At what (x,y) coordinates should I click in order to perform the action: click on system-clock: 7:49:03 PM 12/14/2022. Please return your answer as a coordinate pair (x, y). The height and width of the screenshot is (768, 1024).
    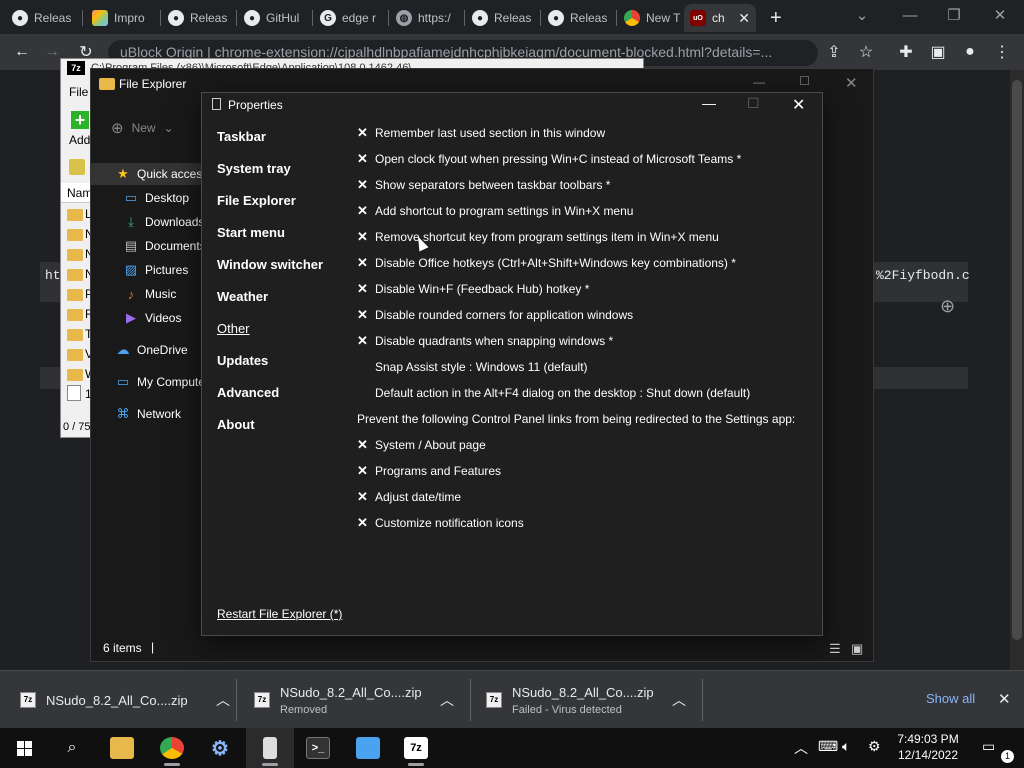
    Looking at the image, I should click on (928, 748).